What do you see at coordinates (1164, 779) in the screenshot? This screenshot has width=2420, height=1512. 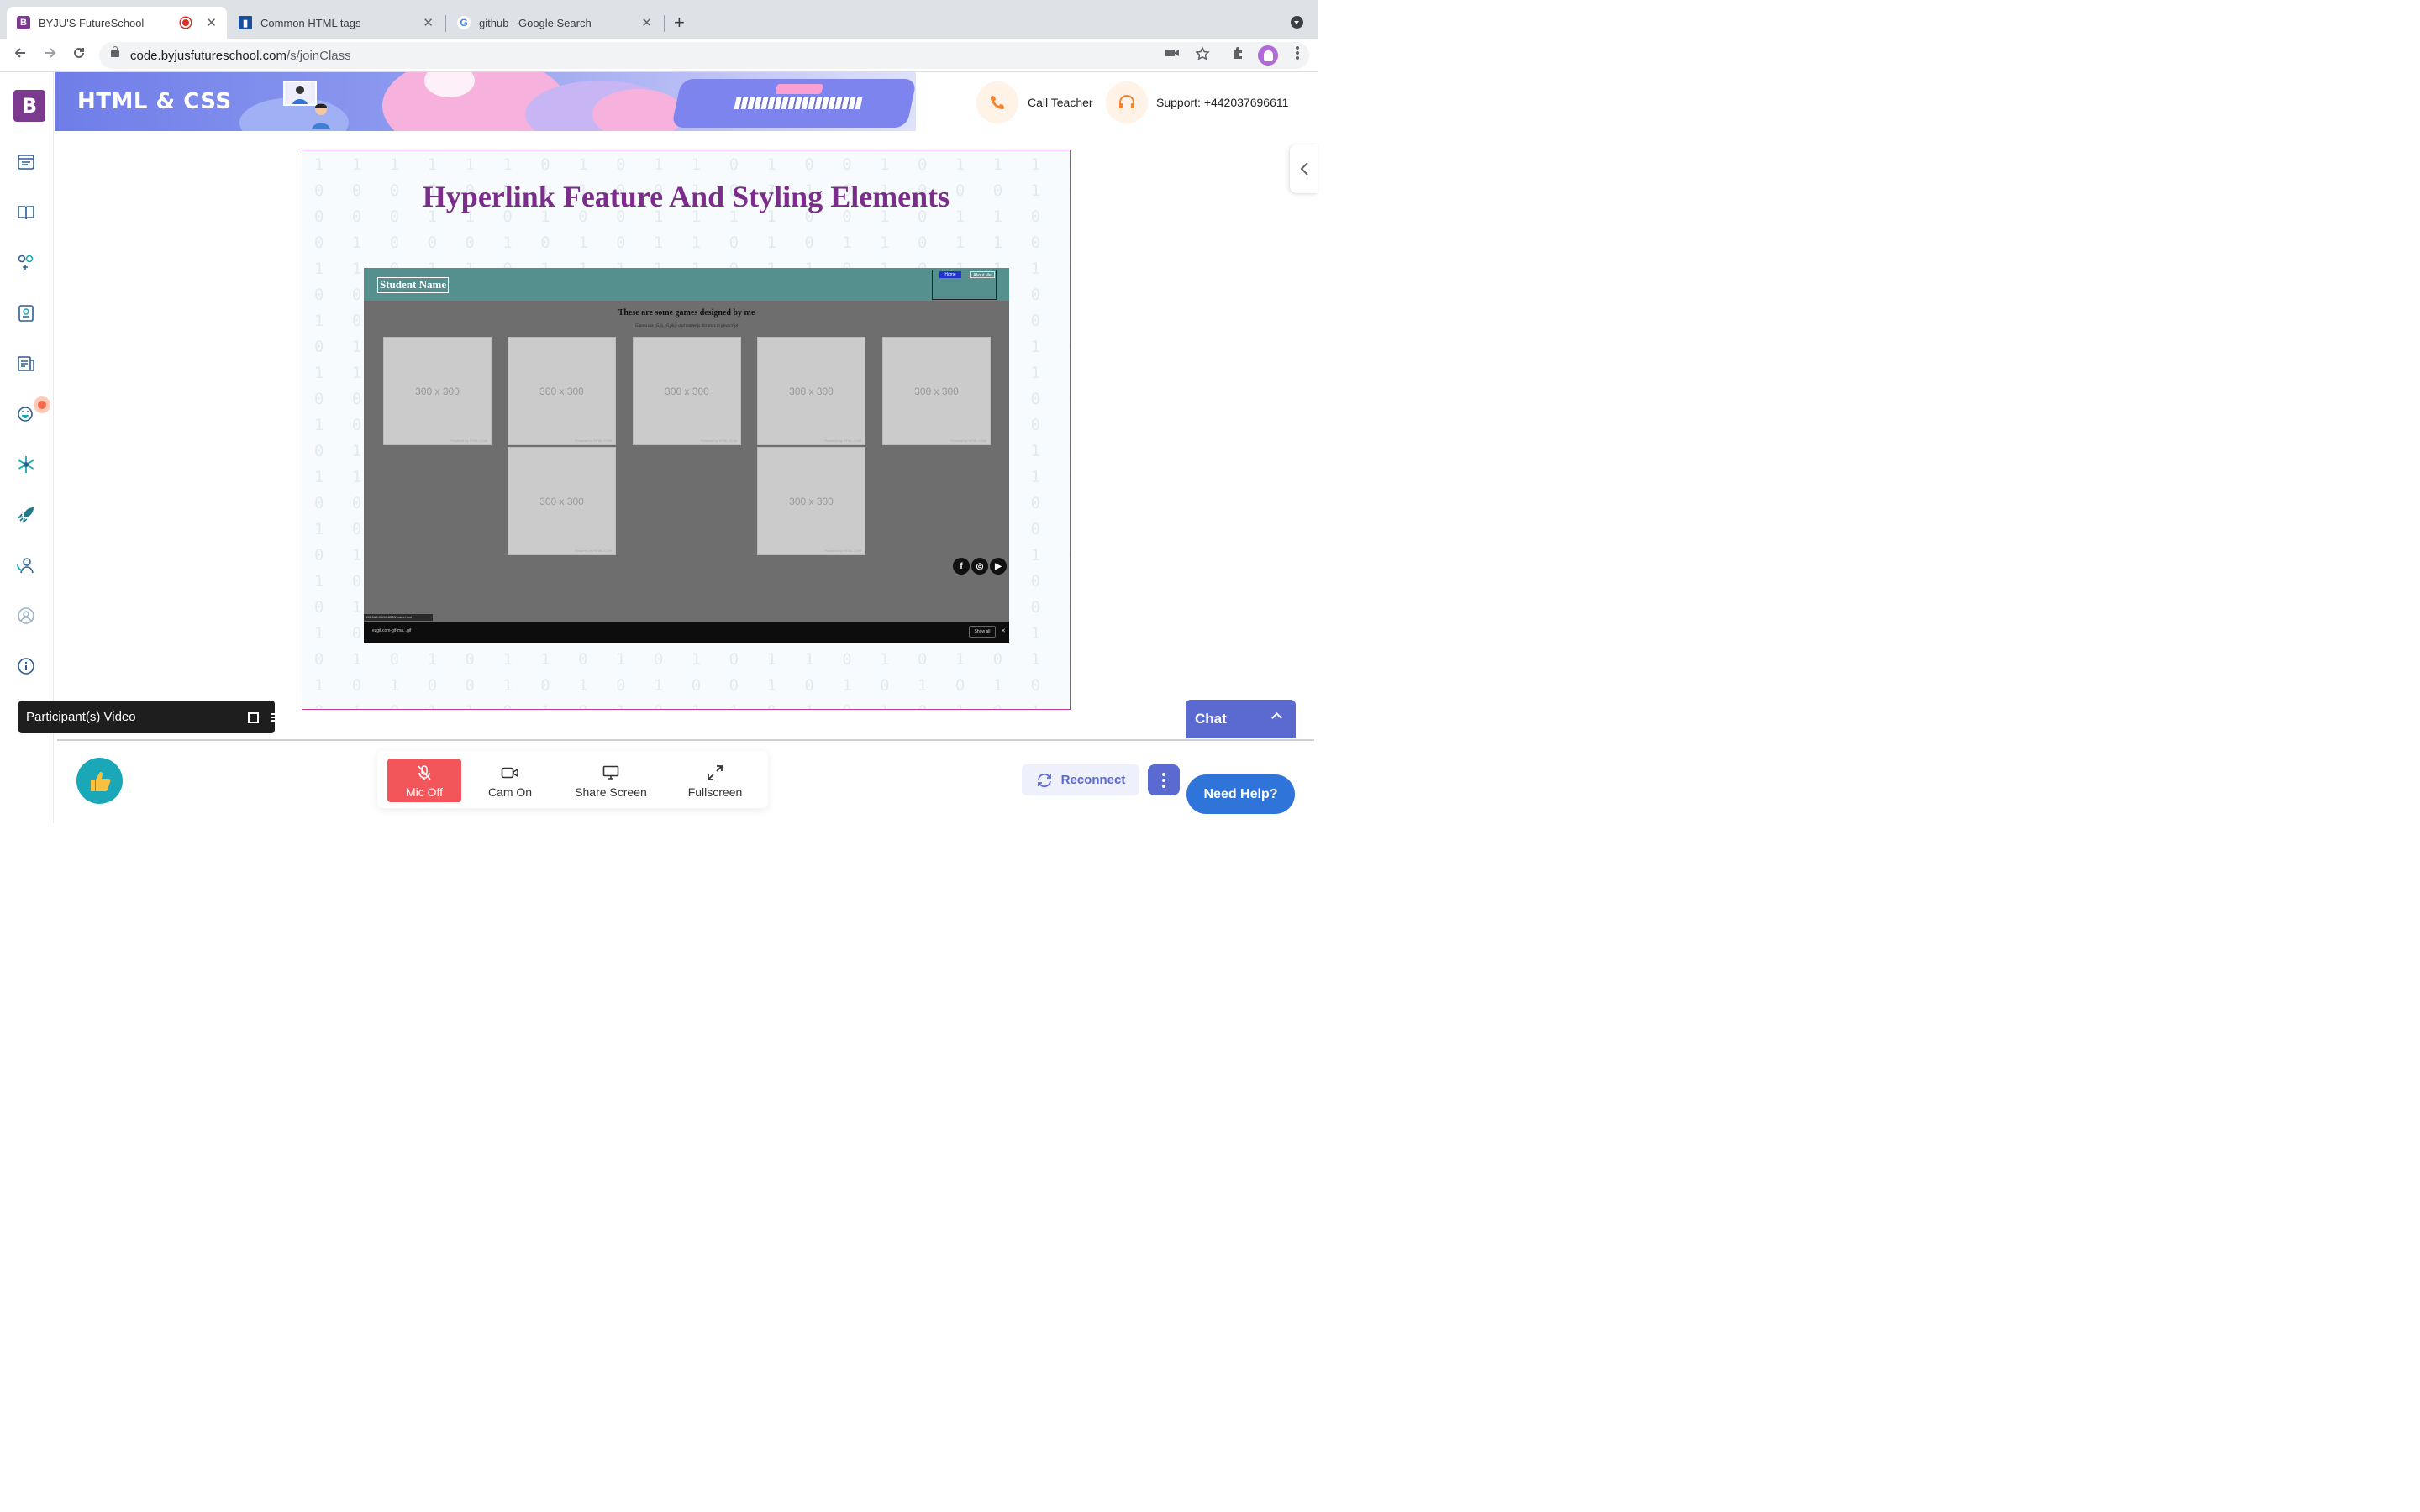 I see `more-options-button` at bounding box center [1164, 779].